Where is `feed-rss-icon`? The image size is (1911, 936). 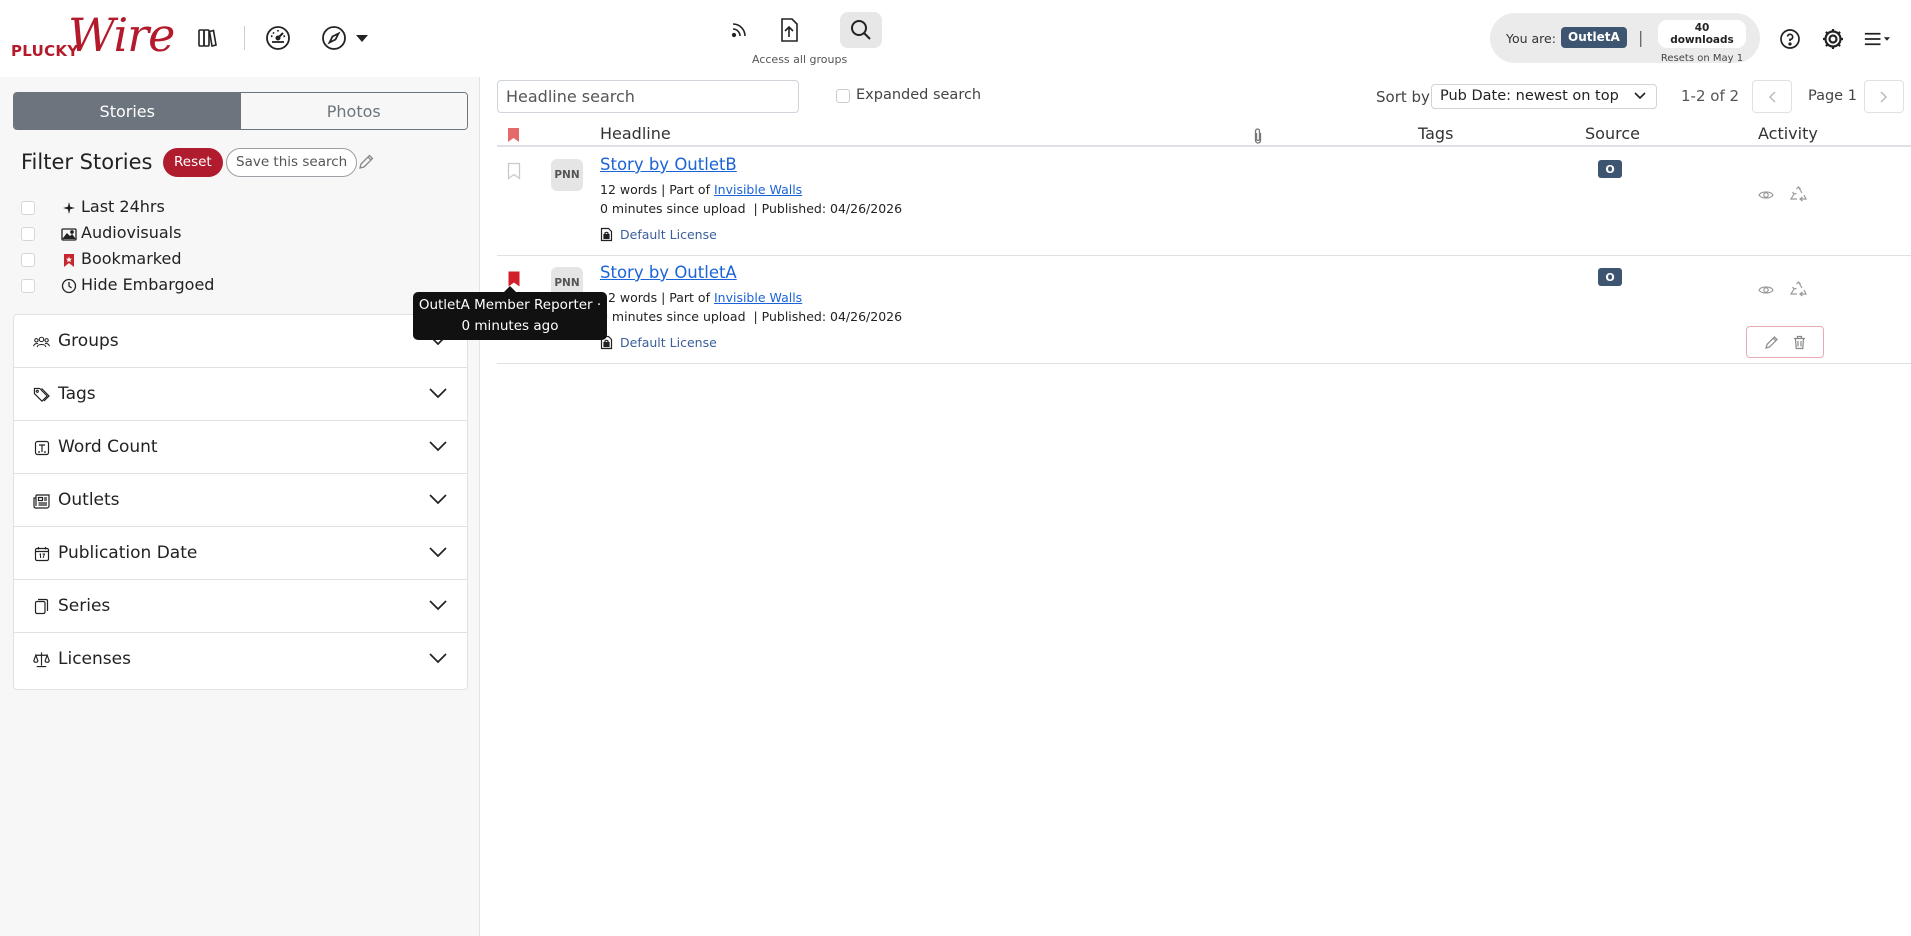
feed-rss-icon is located at coordinates (739, 30).